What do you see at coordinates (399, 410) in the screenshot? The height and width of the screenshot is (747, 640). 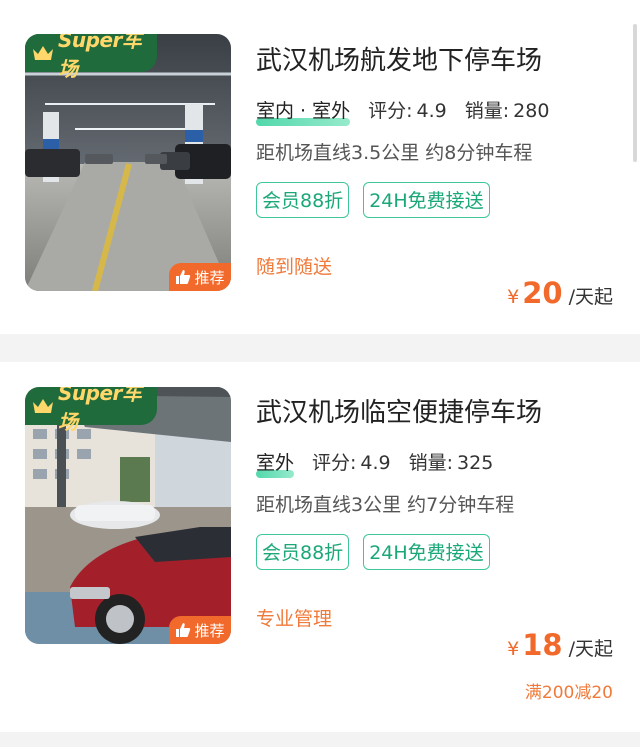 I see `parking-title: 武汉机场临空便捷停车场` at bounding box center [399, 410].